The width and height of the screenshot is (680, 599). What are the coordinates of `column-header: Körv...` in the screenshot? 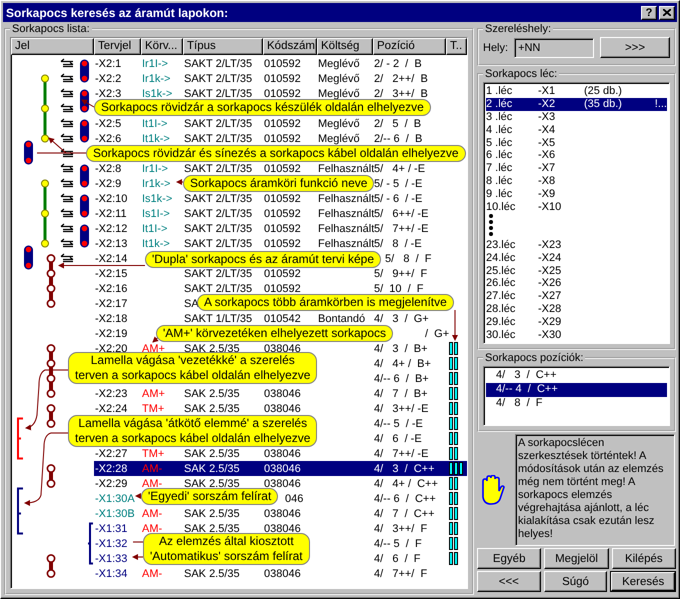 It's located at (162, 46).